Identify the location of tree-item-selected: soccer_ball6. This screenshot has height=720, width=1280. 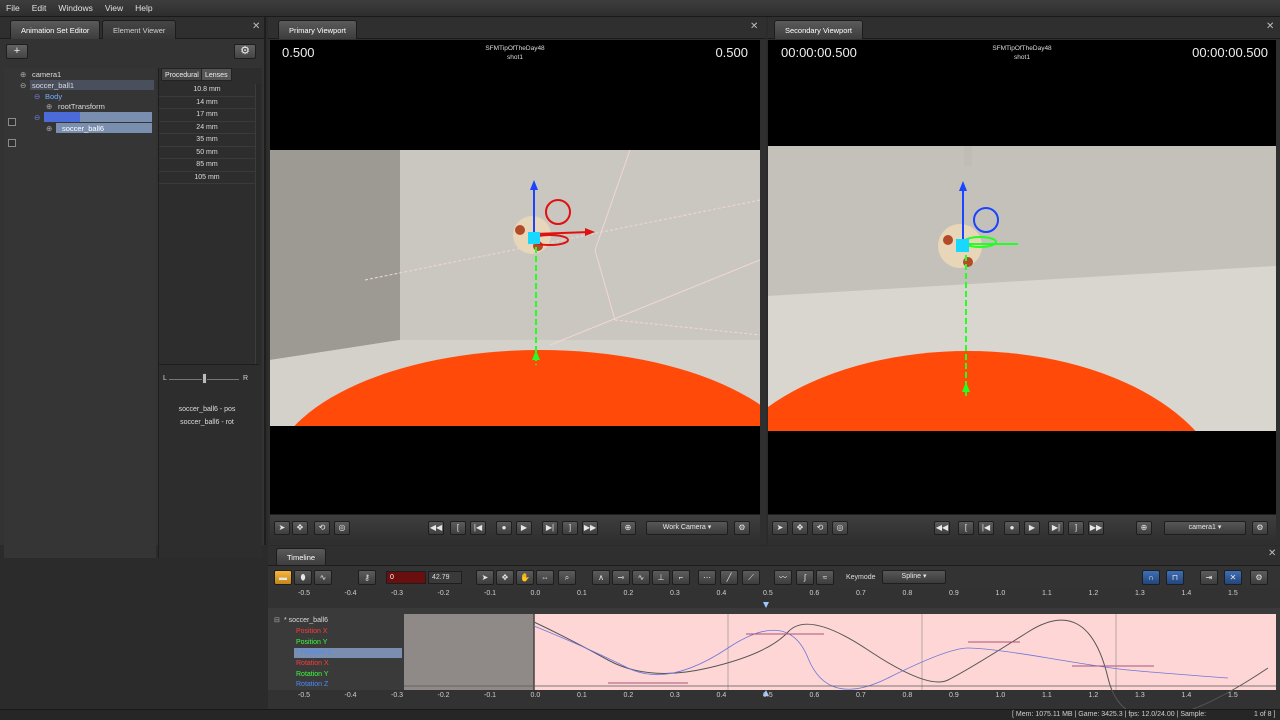
(83, 129).